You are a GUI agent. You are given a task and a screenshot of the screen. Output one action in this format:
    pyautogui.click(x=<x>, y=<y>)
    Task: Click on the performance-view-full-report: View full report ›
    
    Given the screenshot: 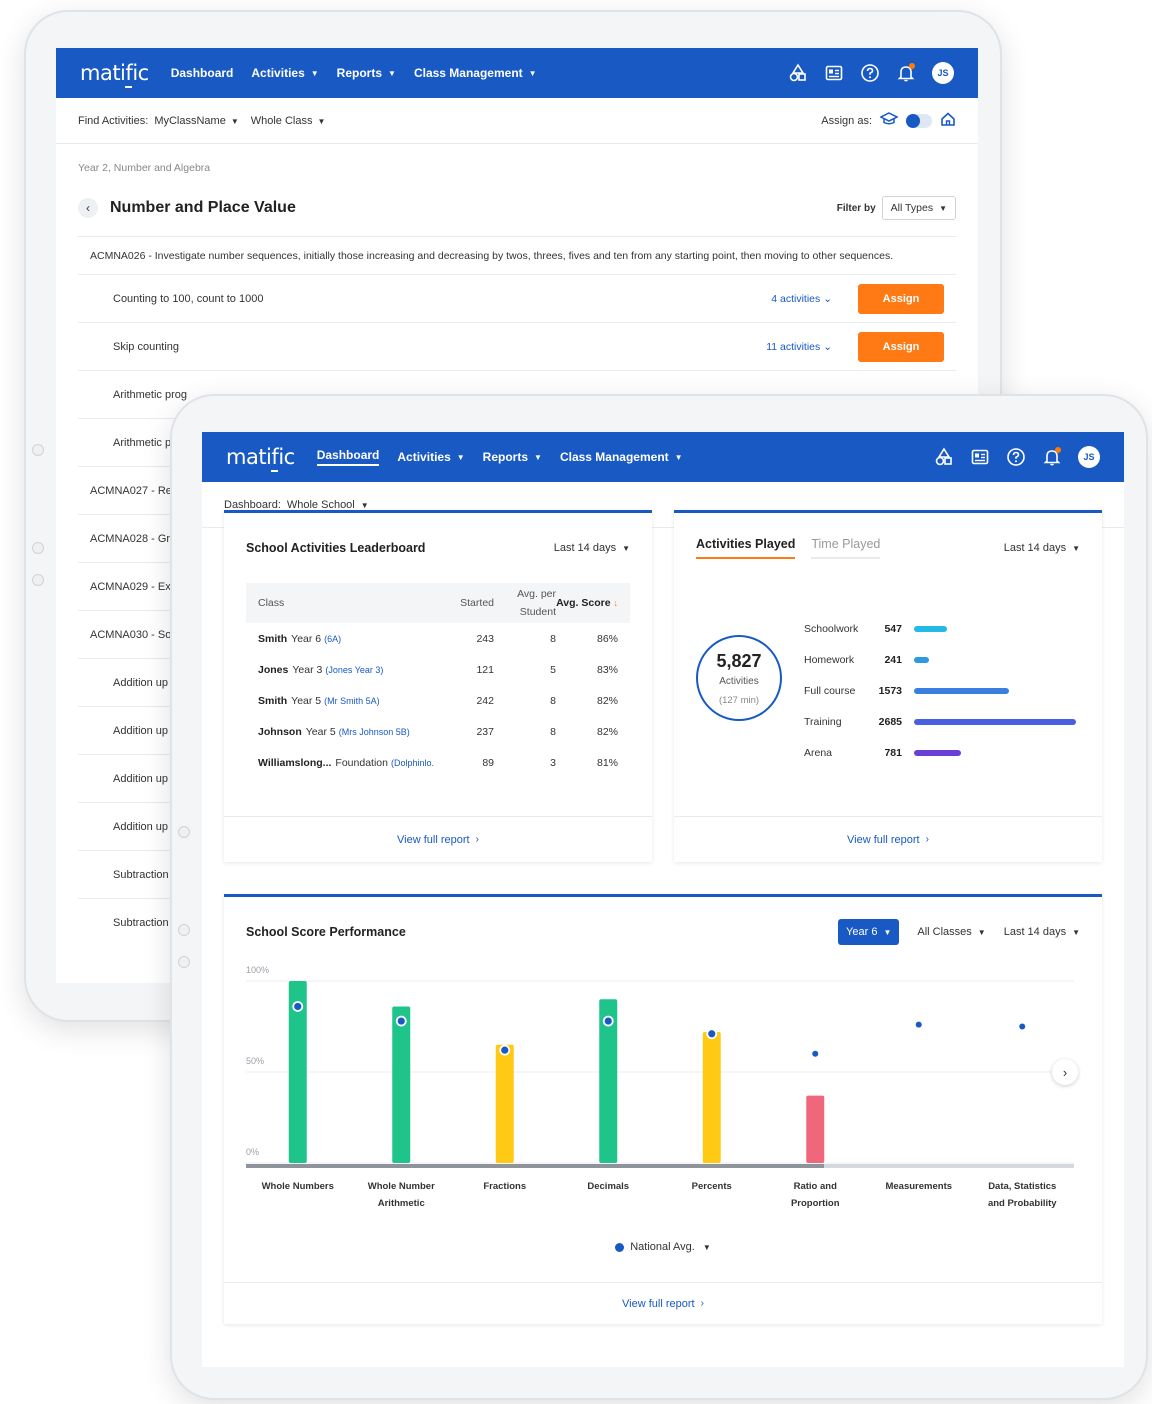 What is the action you would take?
    pyautogui.click(x=663, y=1303)
    